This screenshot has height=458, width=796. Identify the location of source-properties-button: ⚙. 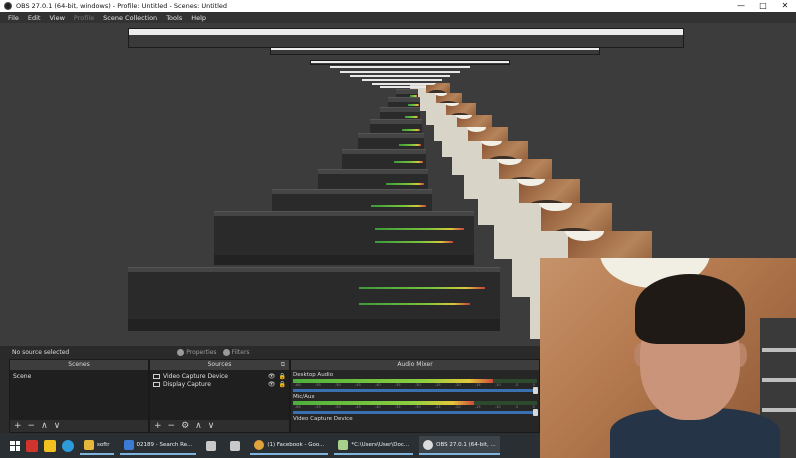
(185, 426).